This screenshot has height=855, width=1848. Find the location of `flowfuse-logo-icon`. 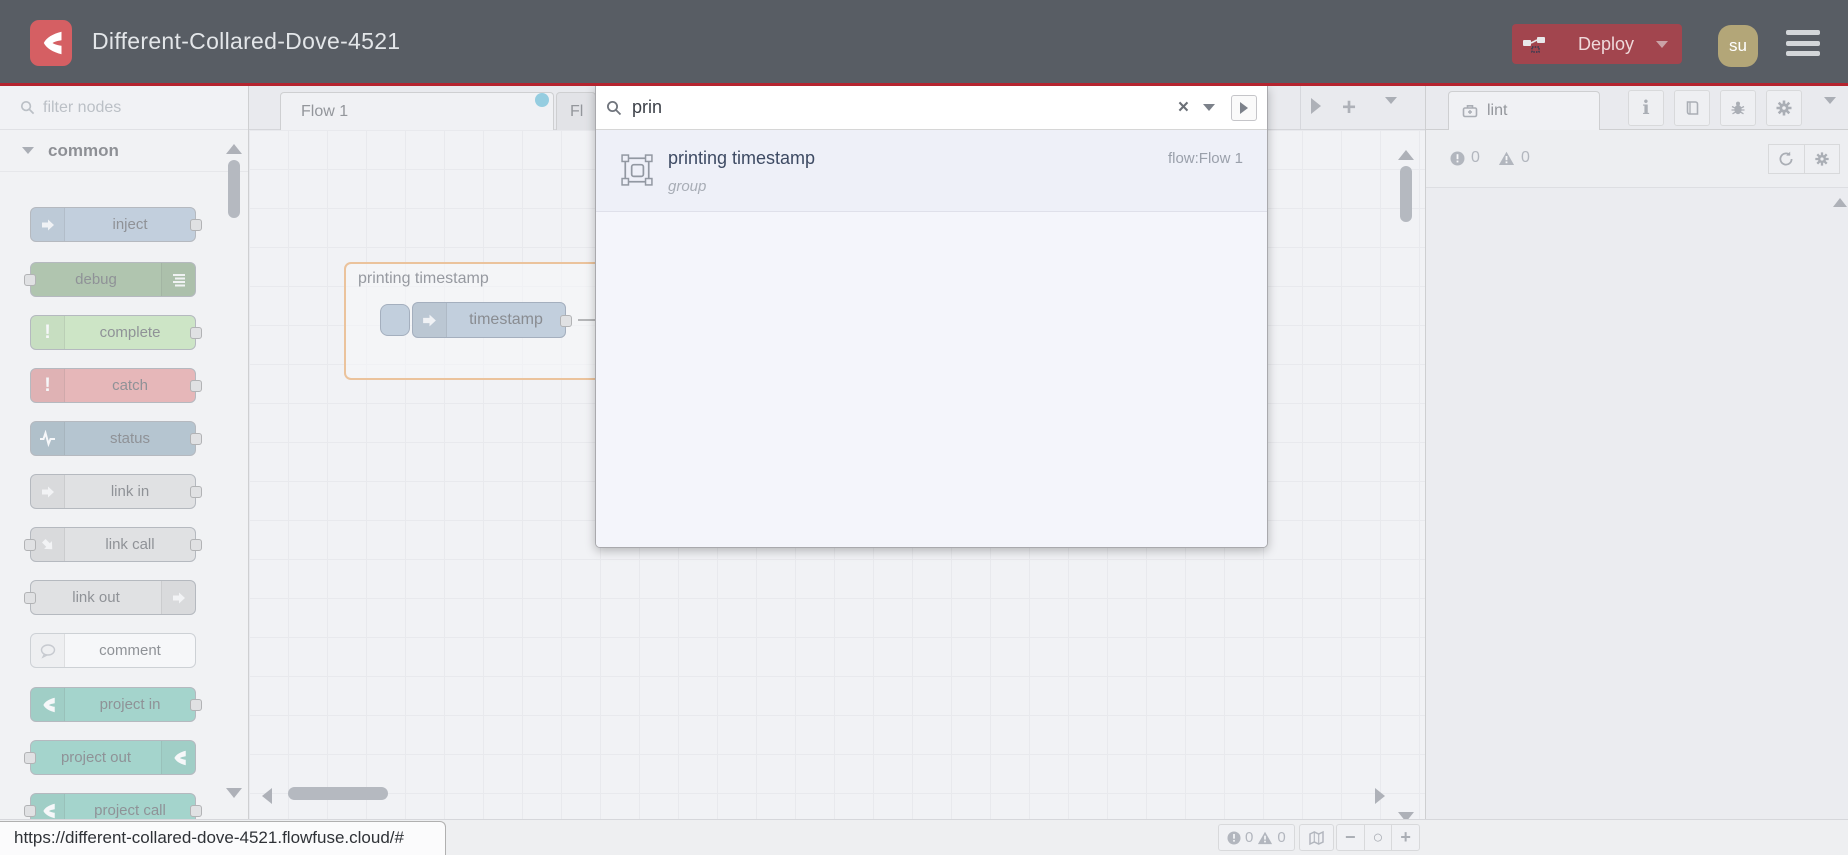

flowfuse-logo-icon is located at coordinates (51, 43).